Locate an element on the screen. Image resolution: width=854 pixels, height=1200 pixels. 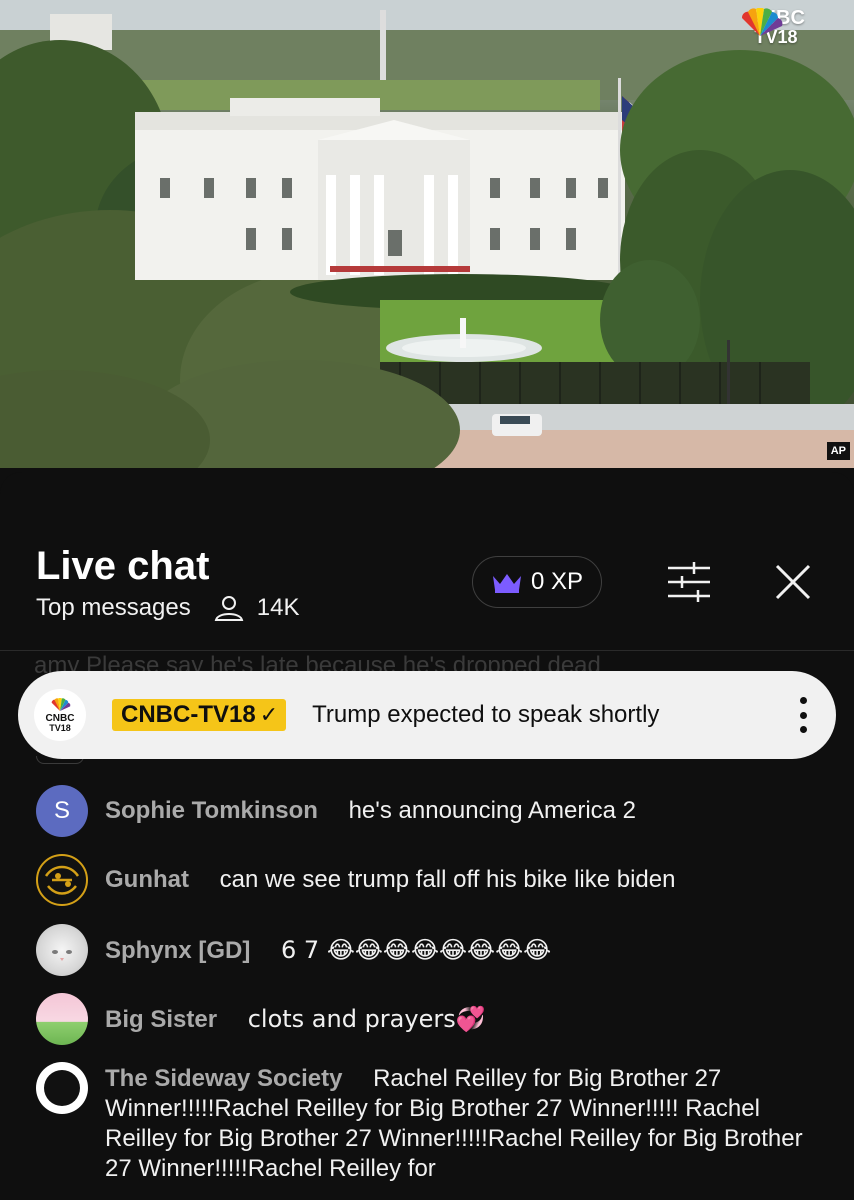
chat-mode-row: Top messages 14K is located at coordinates (167, 608).